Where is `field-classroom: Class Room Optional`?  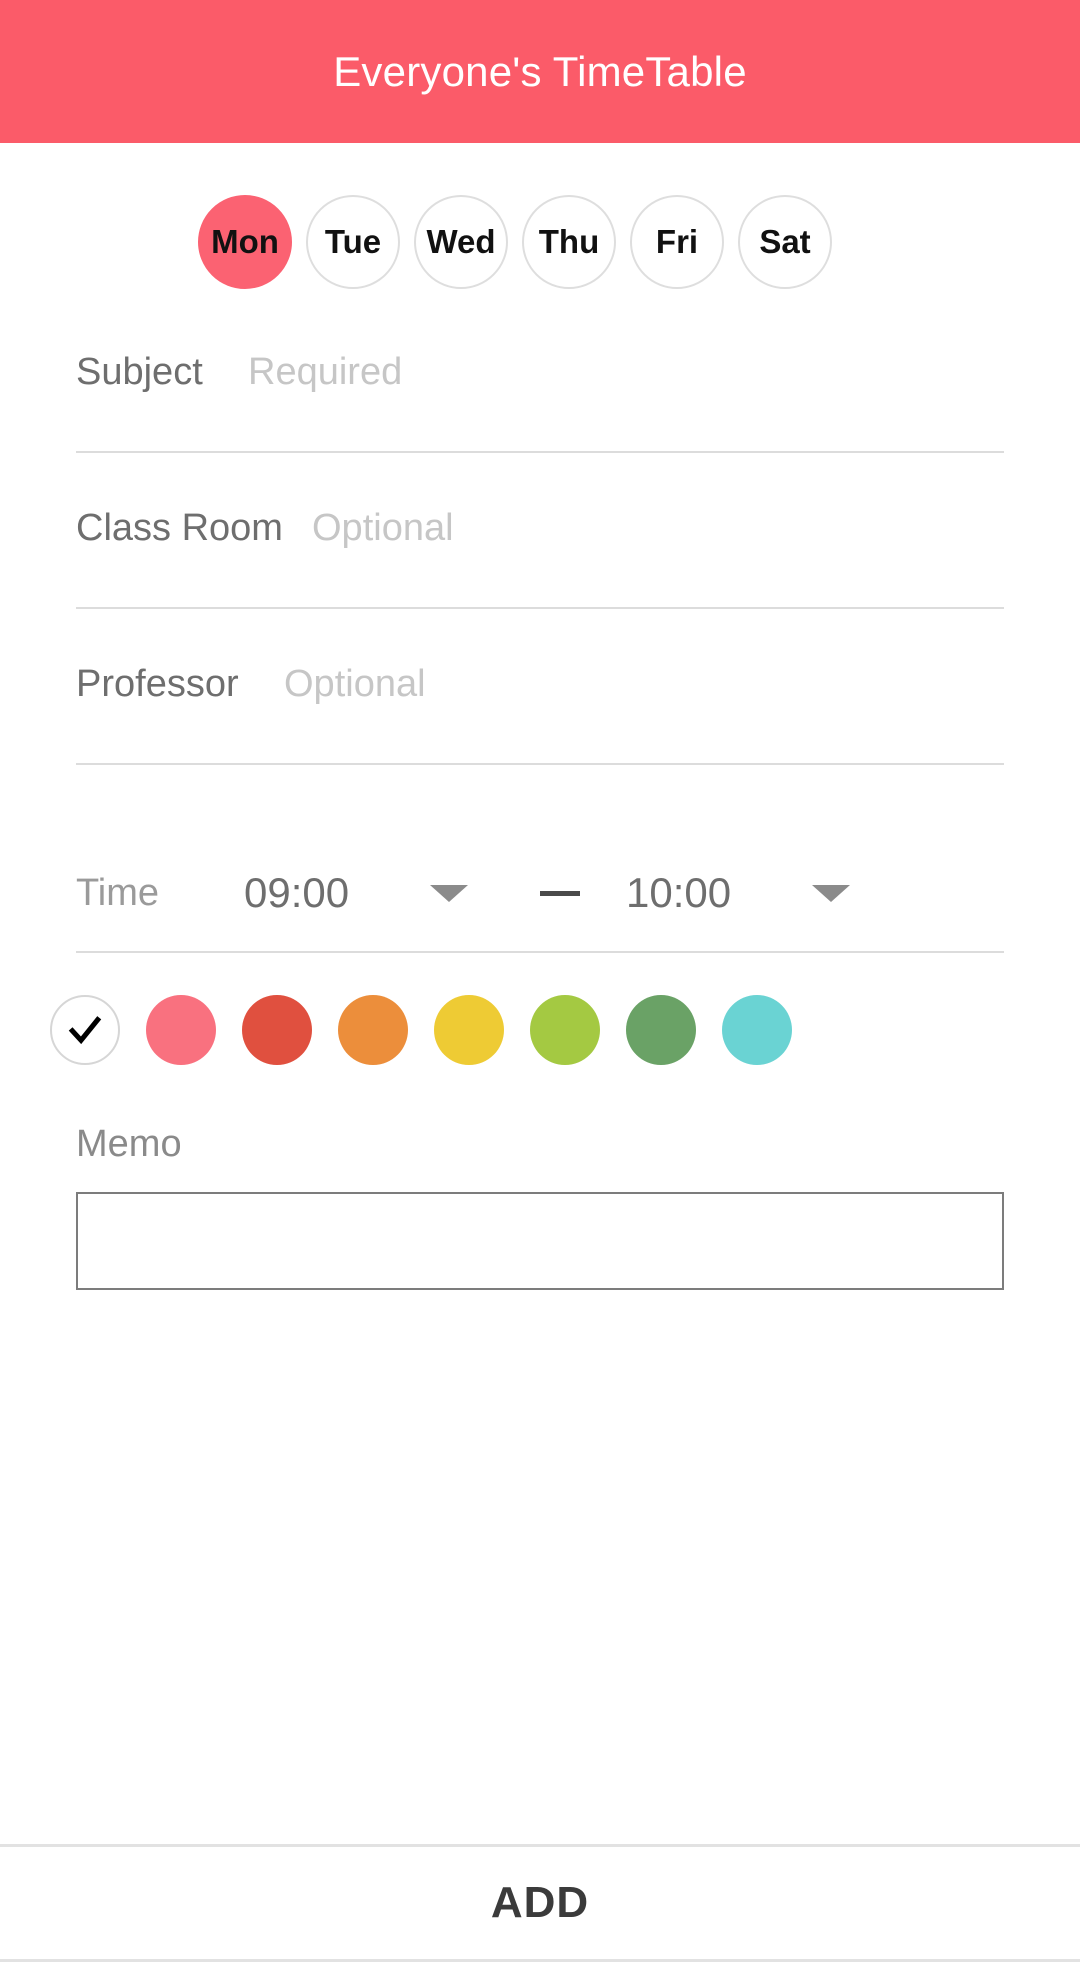 field-classroom: Class Room Optional is located at coordinates (540, 558).